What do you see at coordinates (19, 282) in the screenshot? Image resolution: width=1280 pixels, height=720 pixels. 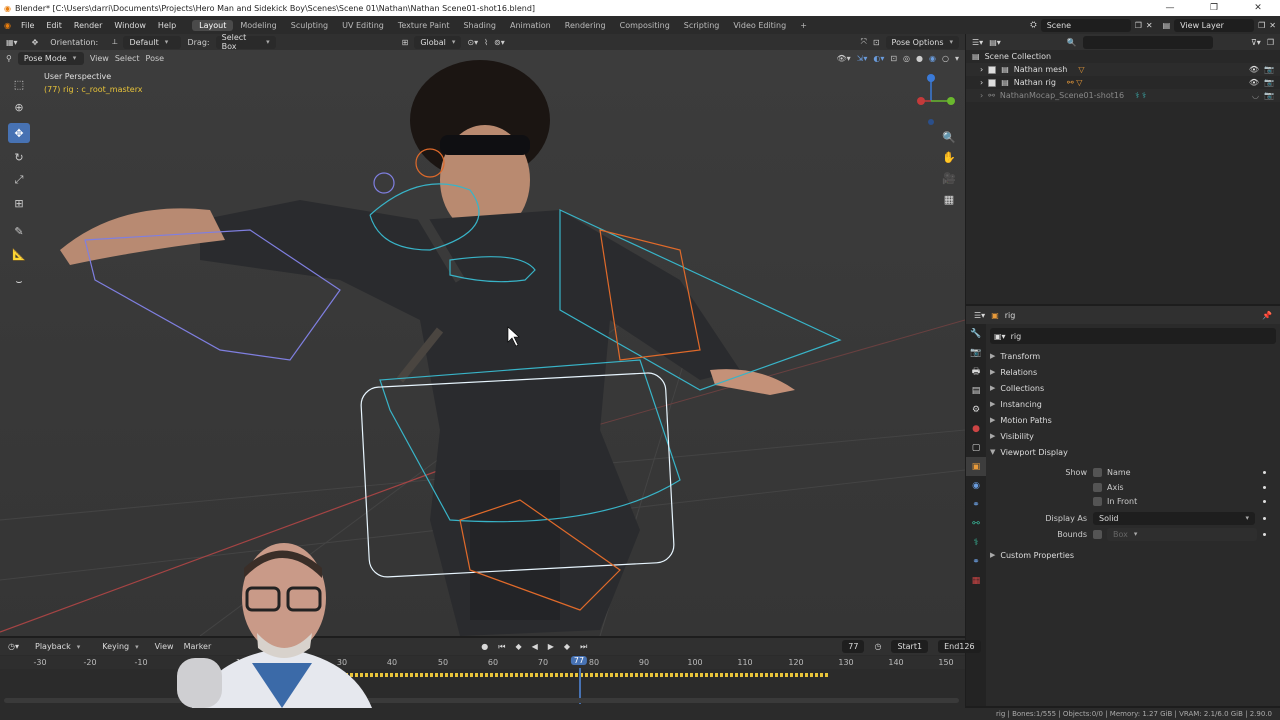 I see `bone-size-tool-icon: ⌣` at bounding box center [19, 282].